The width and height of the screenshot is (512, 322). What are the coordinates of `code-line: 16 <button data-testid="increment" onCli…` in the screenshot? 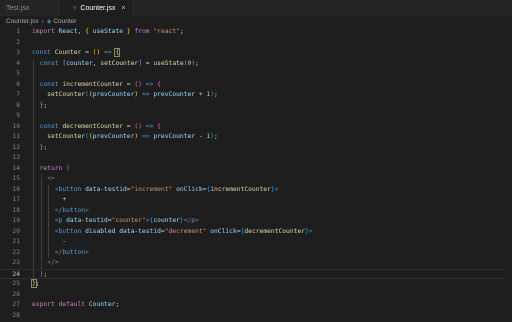 It's located at (256, 190).